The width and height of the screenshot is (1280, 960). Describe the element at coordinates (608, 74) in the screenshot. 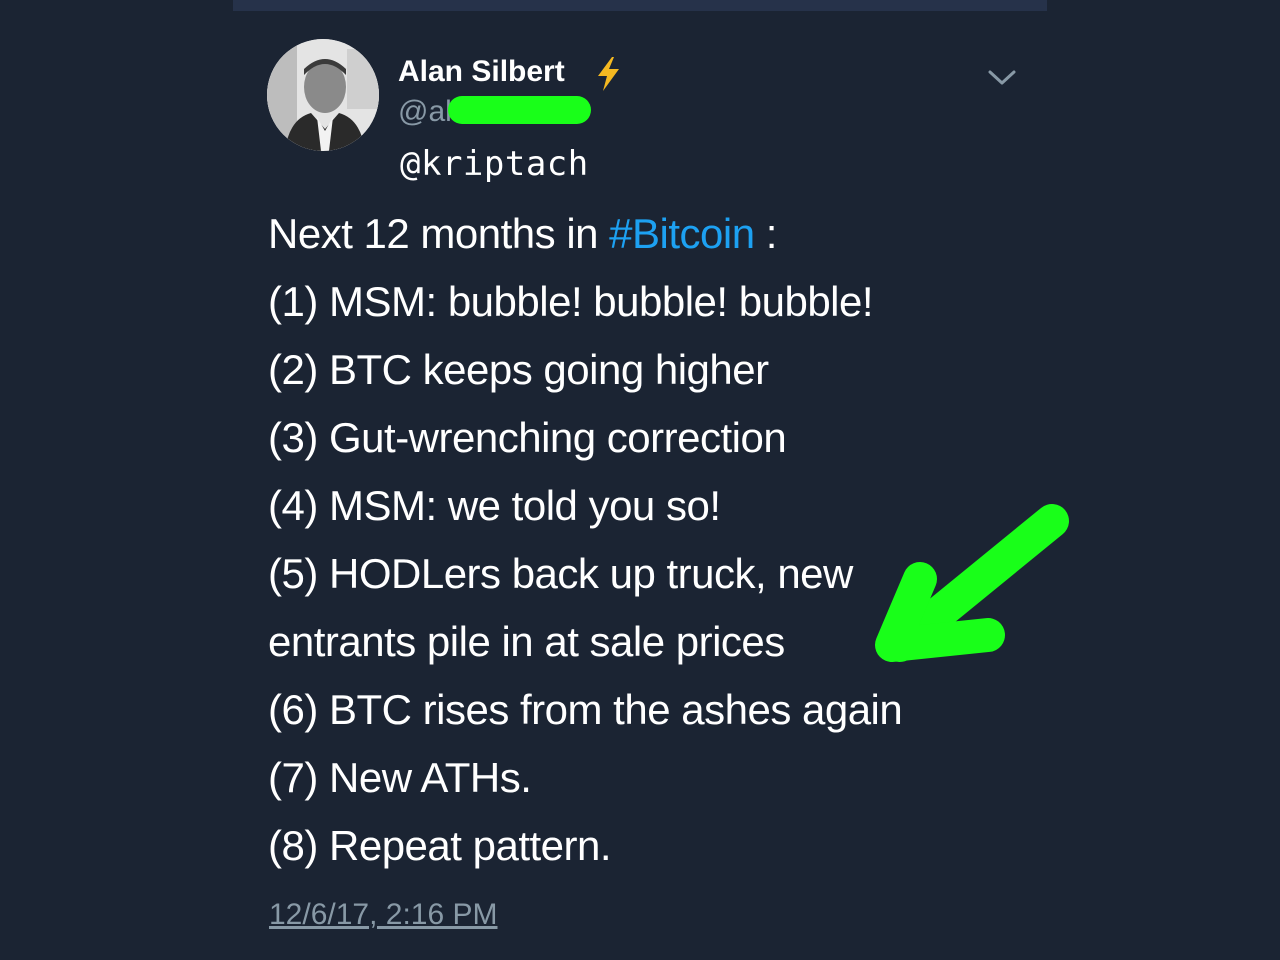

I see `lightning-bolt-icon` at that location.